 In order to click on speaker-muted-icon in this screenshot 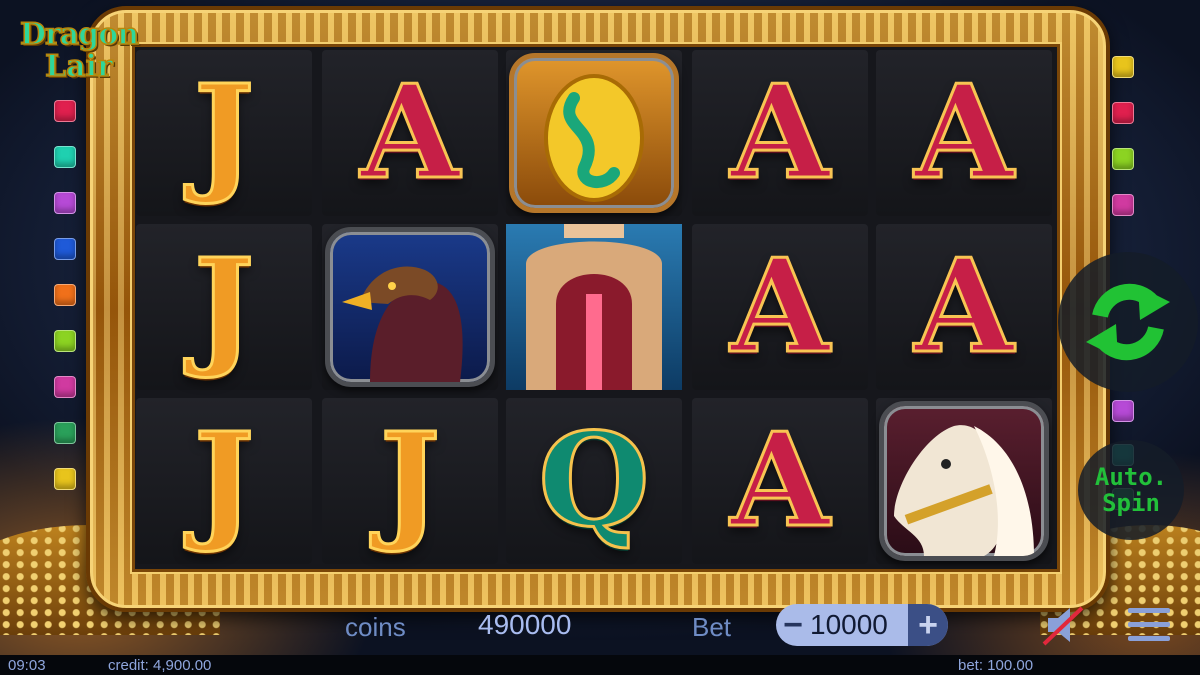, I will do `click(1063, 626)`.